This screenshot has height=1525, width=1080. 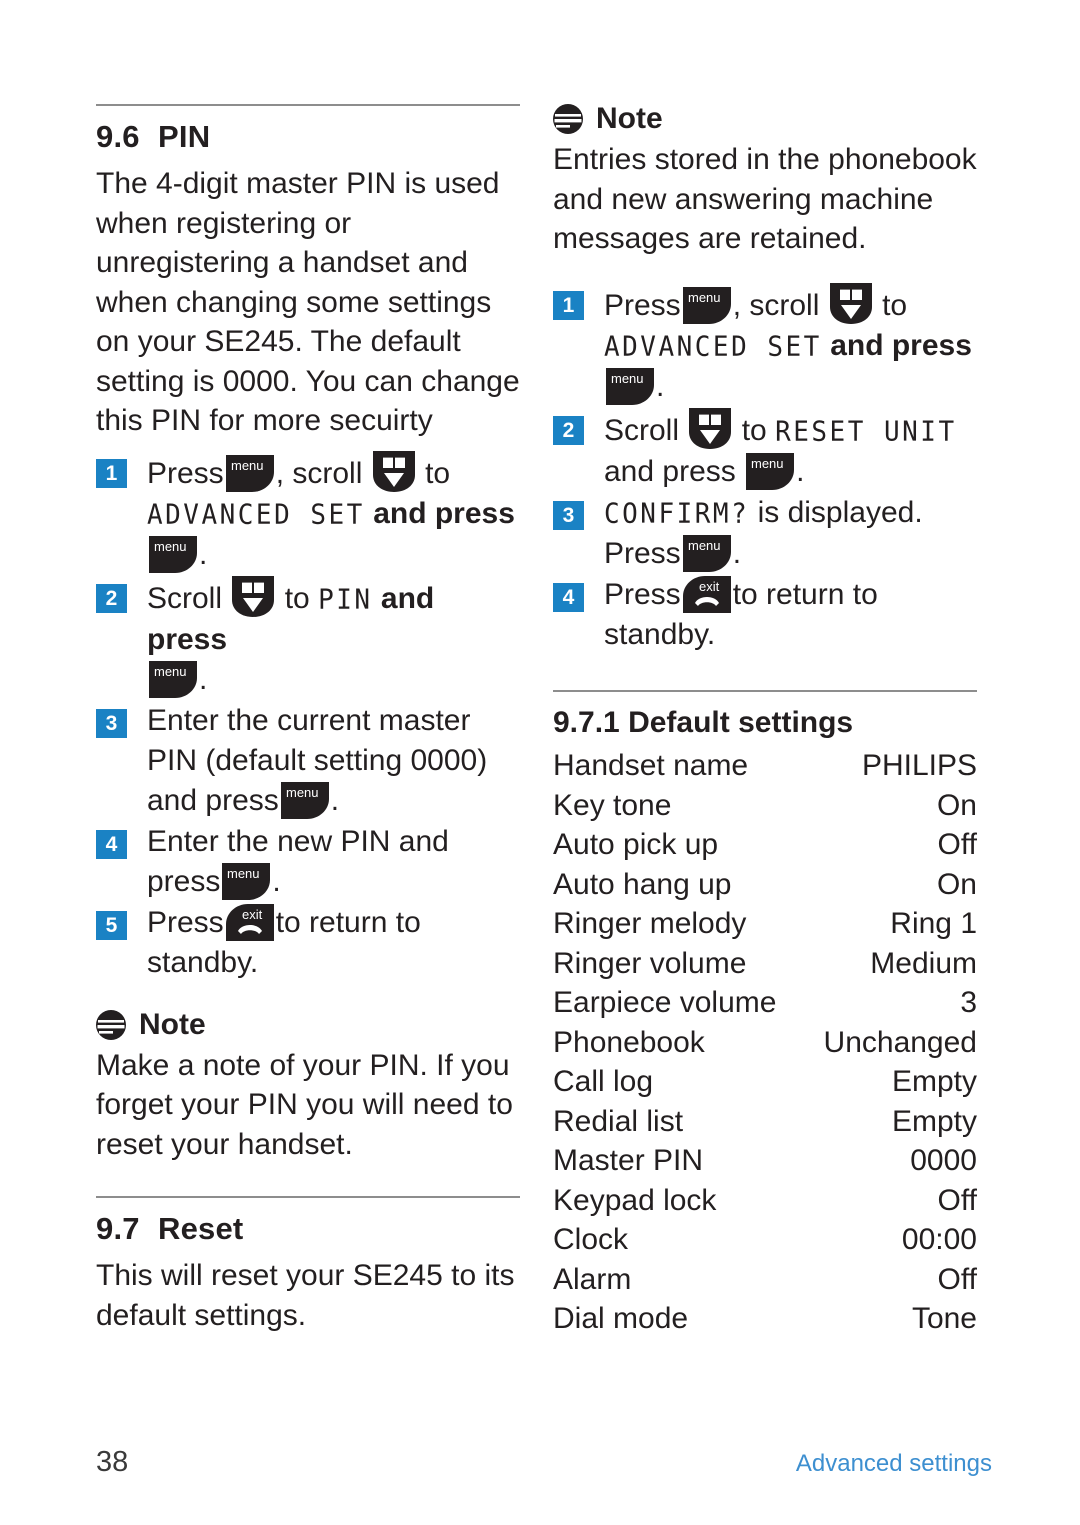 What do you see at coordinates (709, 586) in the screenshot?
I see `svg-text: exit` at bounding box center [709, 586].